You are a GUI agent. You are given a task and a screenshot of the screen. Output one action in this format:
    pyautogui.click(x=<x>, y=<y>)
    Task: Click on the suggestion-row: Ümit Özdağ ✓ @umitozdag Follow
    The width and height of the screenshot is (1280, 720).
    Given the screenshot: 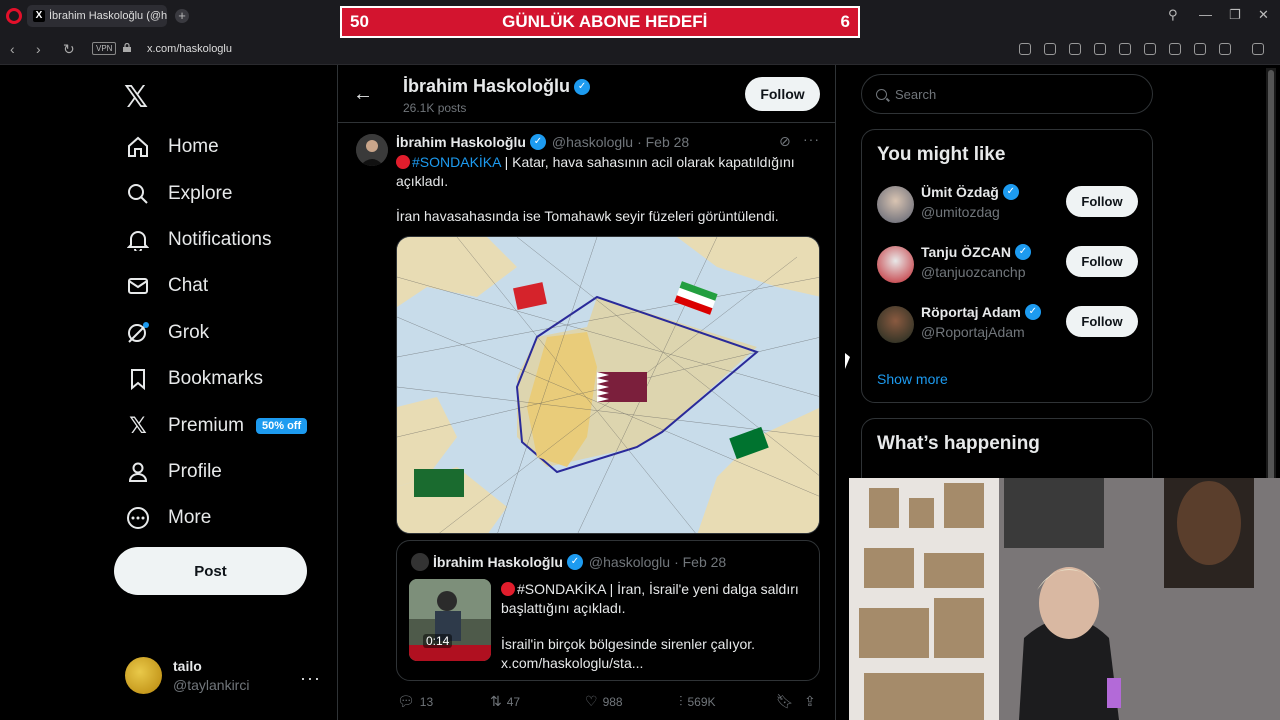 What is the action you would take?
    pyautogui.click(x=1008, y=204)
    